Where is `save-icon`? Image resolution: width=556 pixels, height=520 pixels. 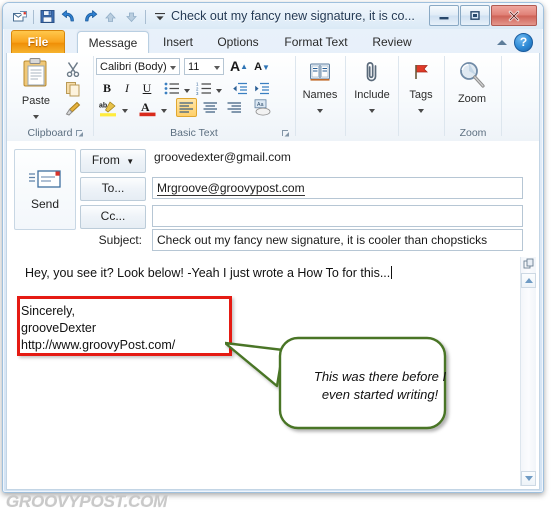
save-icon is located at coordinates (47, 16).